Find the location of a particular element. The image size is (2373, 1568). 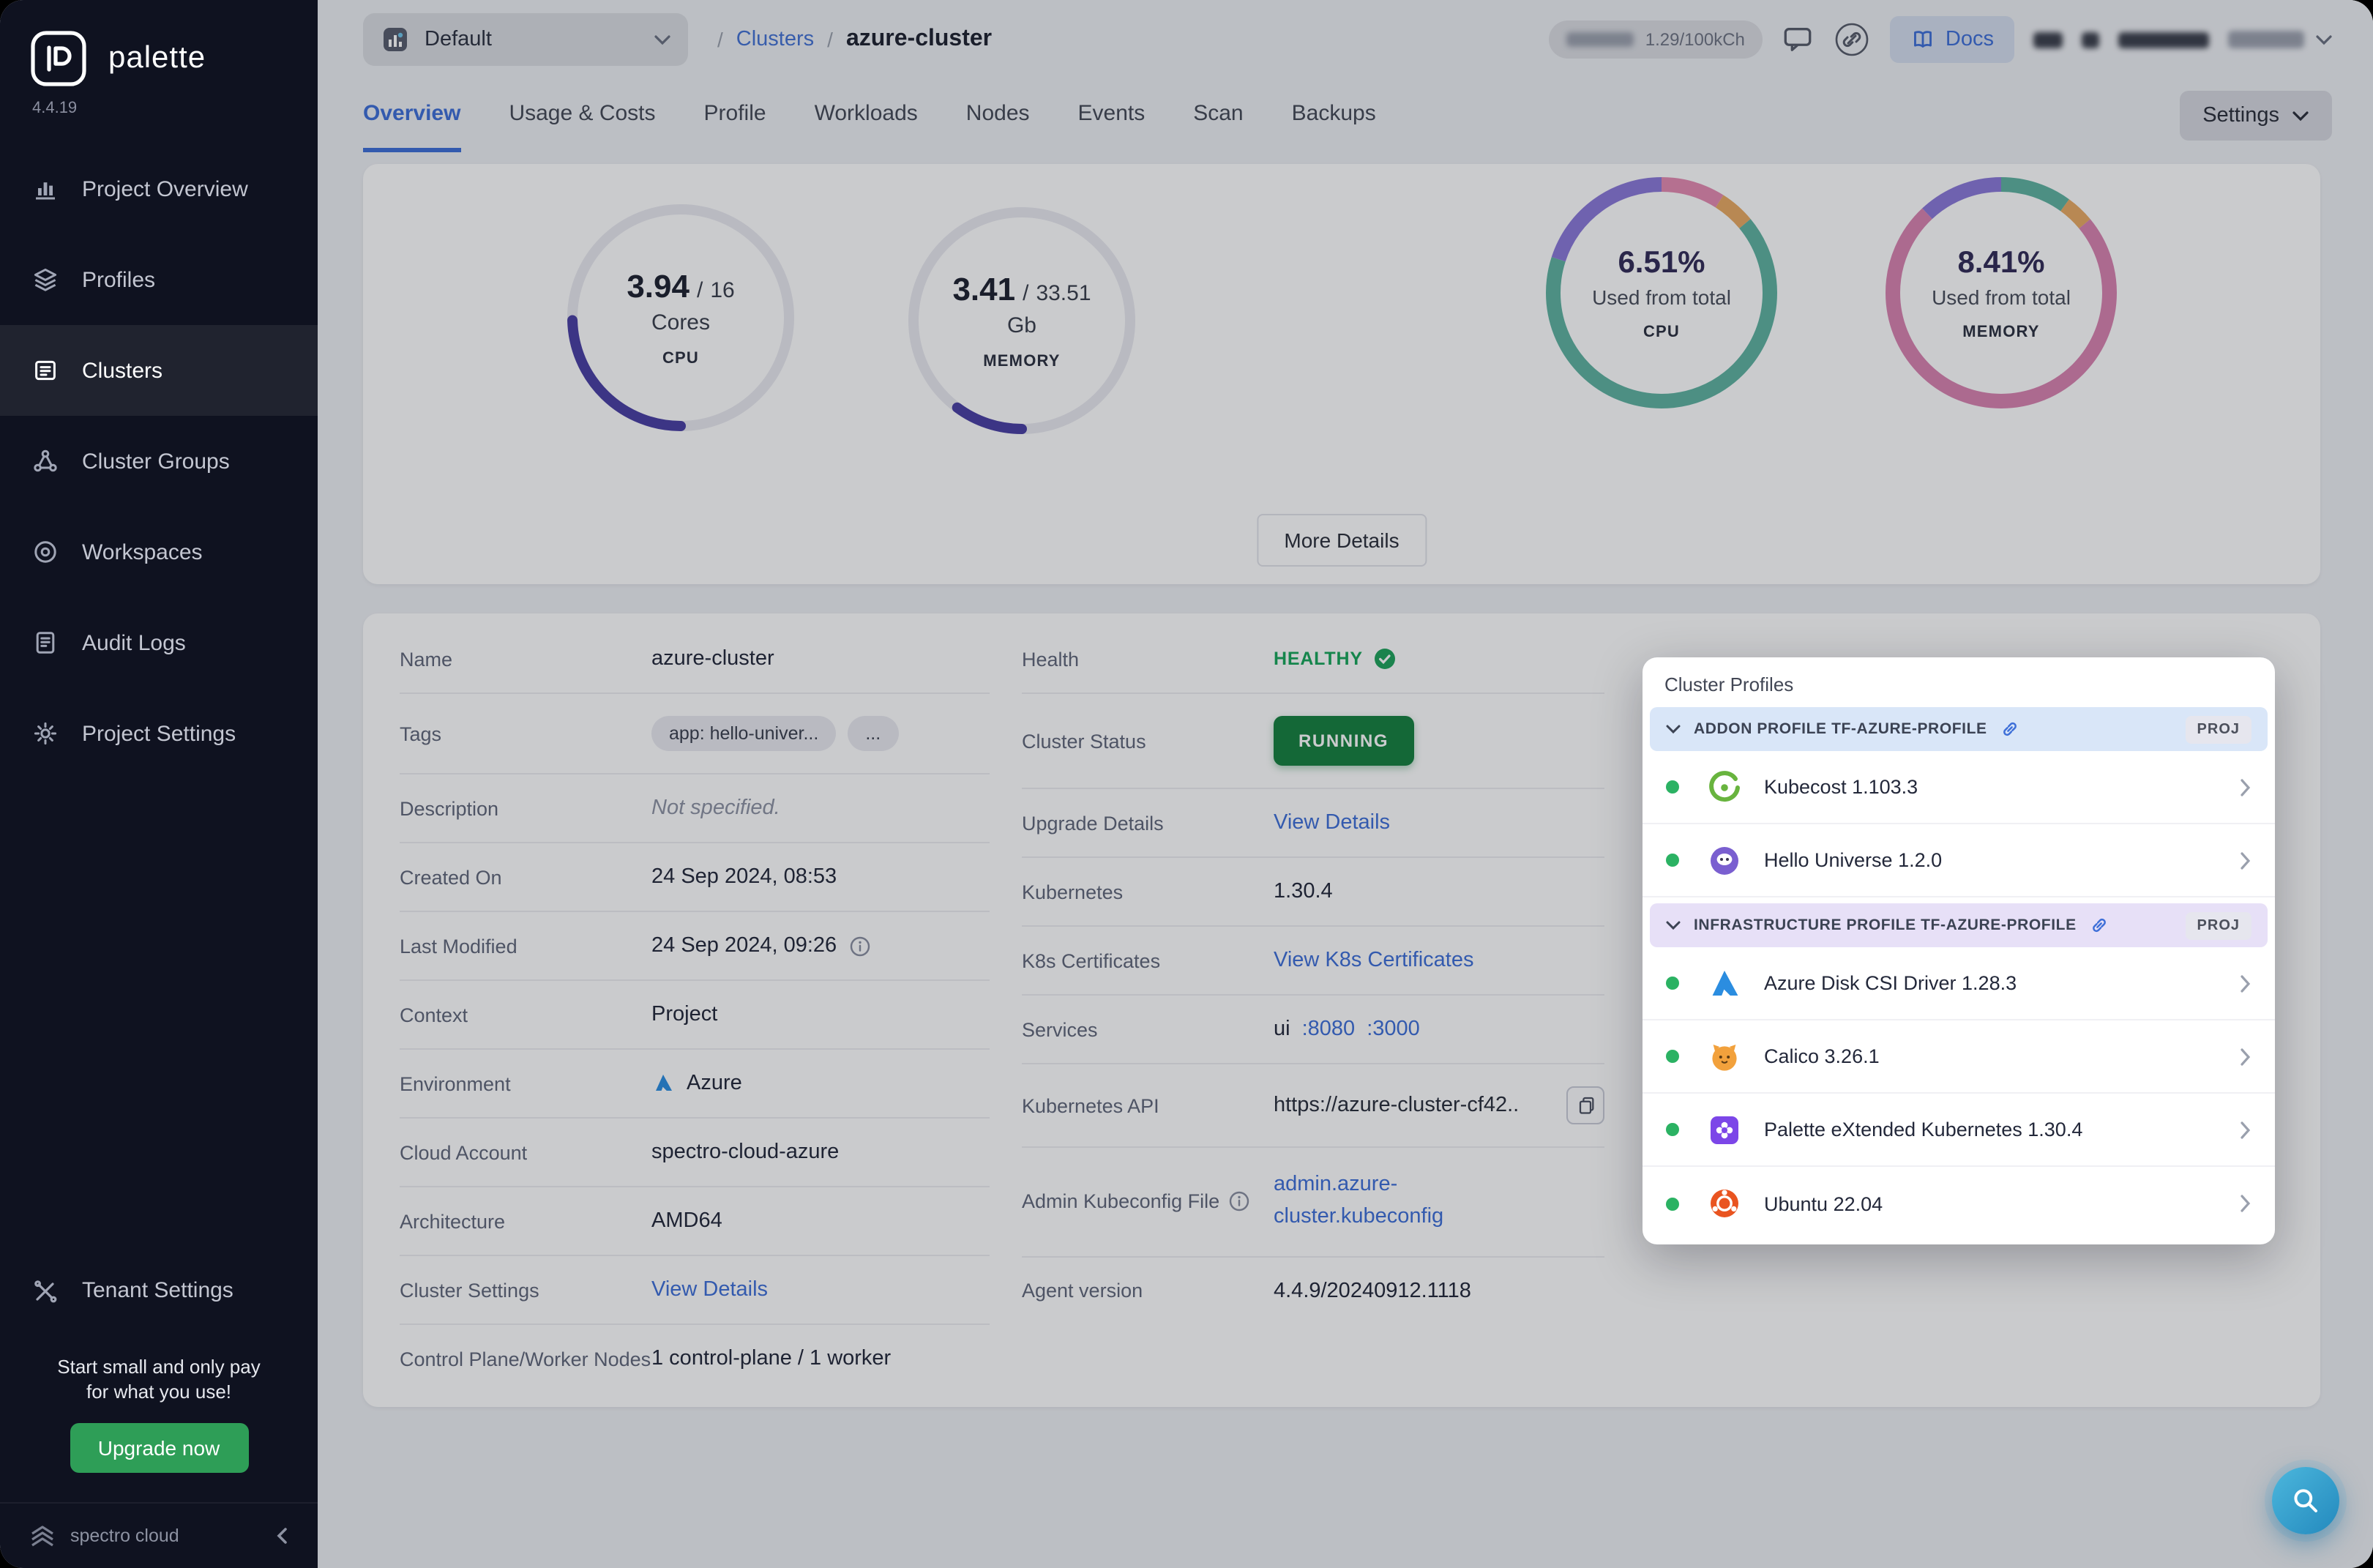

upgrade-now-button: Upgrade now is located at coordinates (159, 1448).